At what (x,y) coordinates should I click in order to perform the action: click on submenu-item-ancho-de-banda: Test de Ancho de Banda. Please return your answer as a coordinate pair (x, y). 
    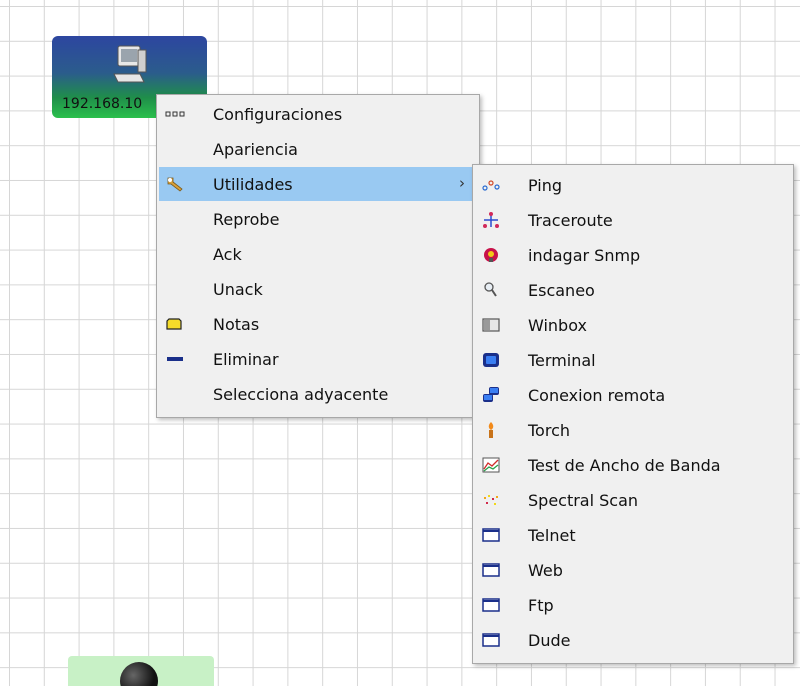
    Looking at the image, I should click on (633, 465).